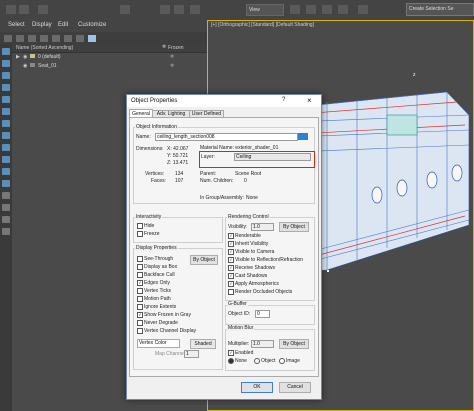  I want to click on display-property-label: Motion Path, so click(157, 299).